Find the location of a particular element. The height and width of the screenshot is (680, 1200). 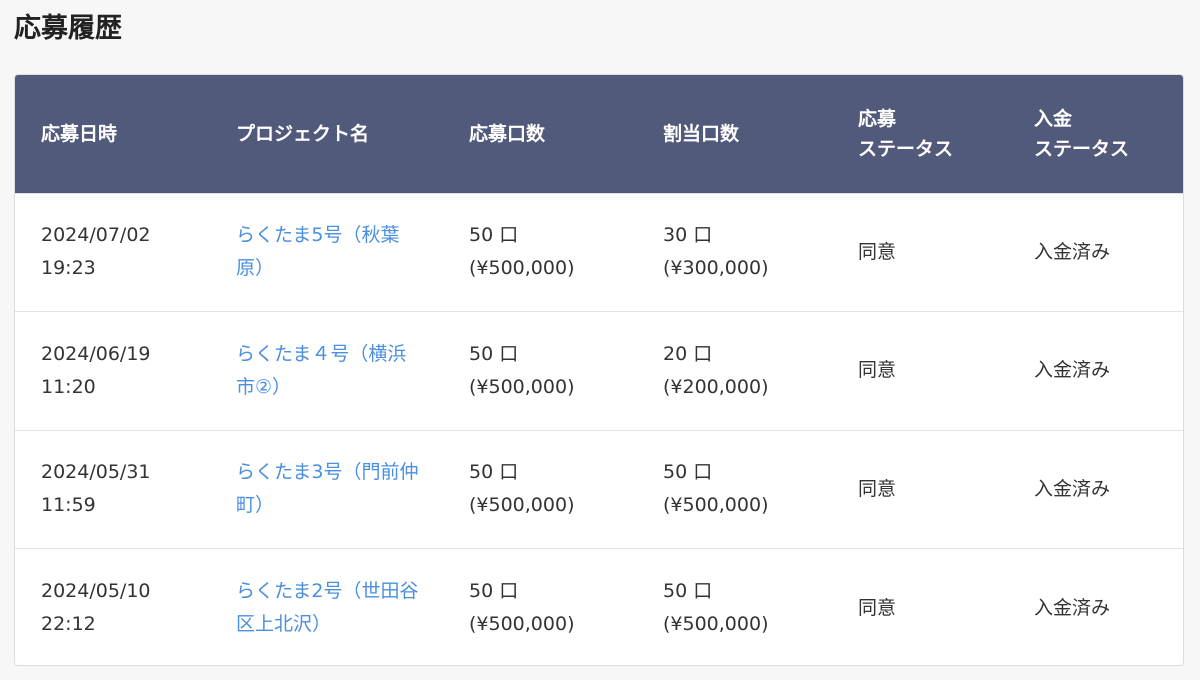

cell-application-date: 2024/05/10 22:12 is located at coordinates (96, 607).